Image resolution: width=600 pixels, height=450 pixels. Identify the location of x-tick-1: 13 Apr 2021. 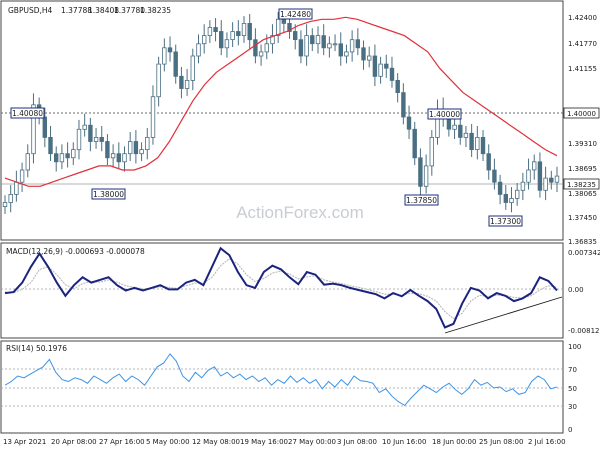
(24, 442).